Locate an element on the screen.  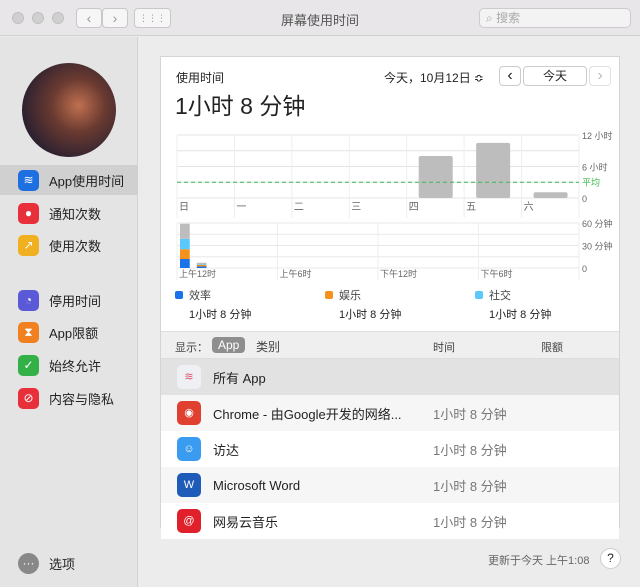
sidebar-item-3: ◔ 停用时间 is located at coordinates (69, 300).